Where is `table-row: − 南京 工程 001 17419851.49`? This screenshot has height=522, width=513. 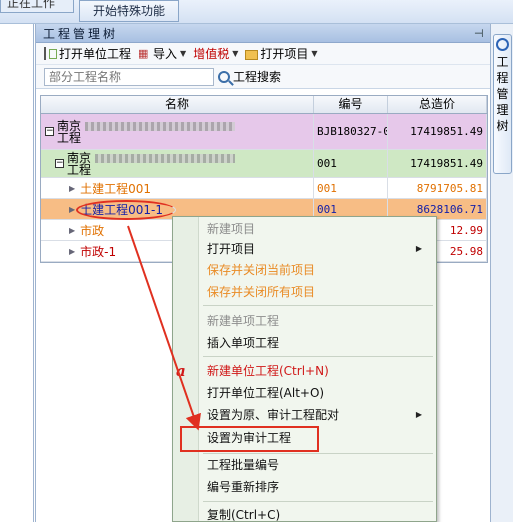 table-row: − 南京 工程 001 17419851.49 is located at coordinates (264, 164).